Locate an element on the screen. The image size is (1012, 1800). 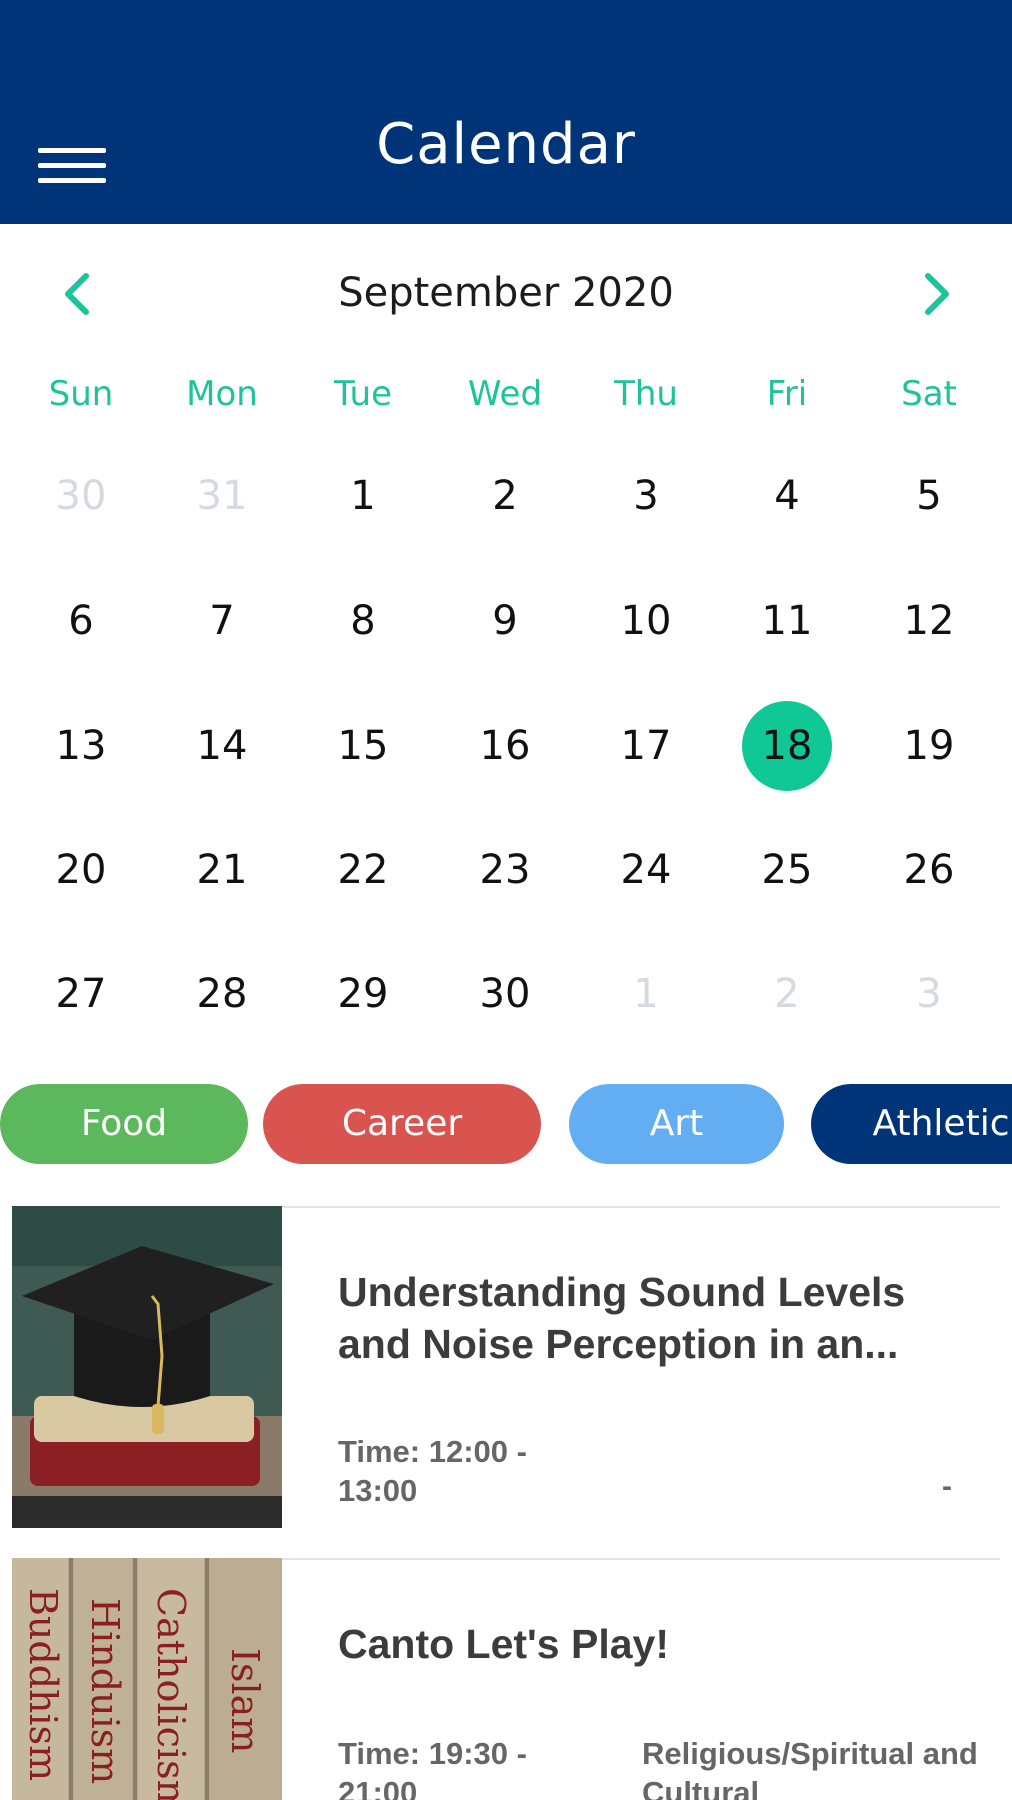
weekday-sat: Sat is located at coordinates (929, 394).